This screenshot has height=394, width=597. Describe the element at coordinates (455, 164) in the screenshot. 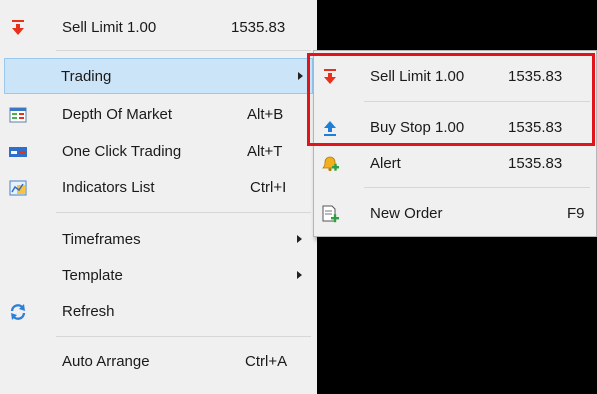

I see `submenu-item-alert: Alert 1535.83` at that location.